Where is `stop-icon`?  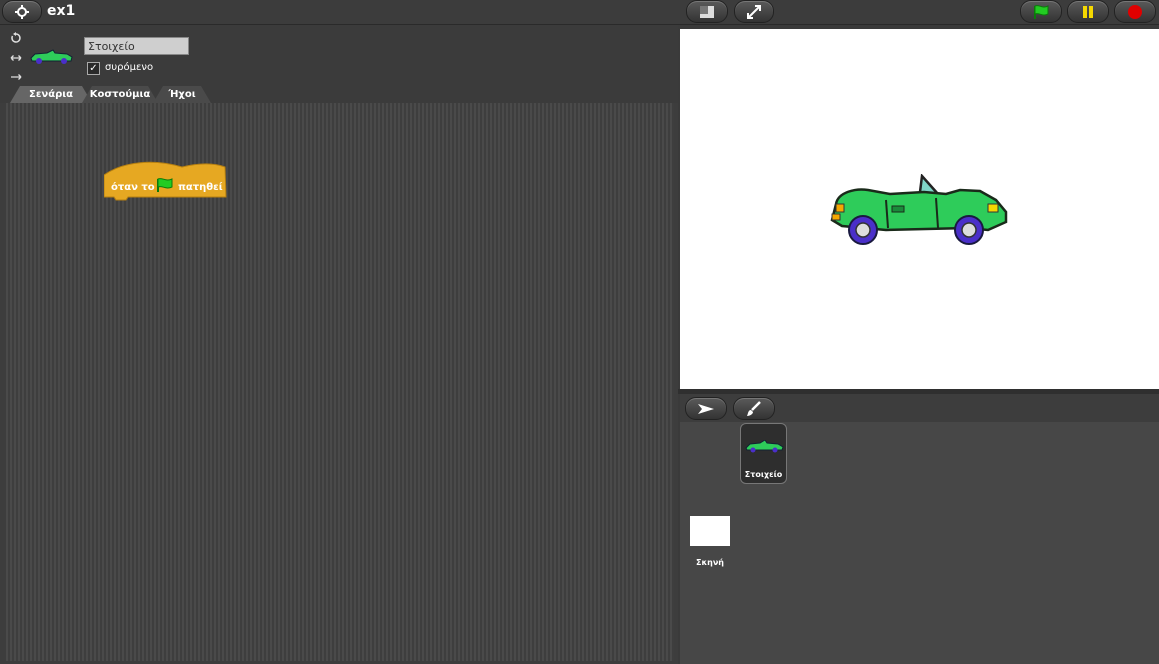
stop-icon is located at coordinates (1135, 11).